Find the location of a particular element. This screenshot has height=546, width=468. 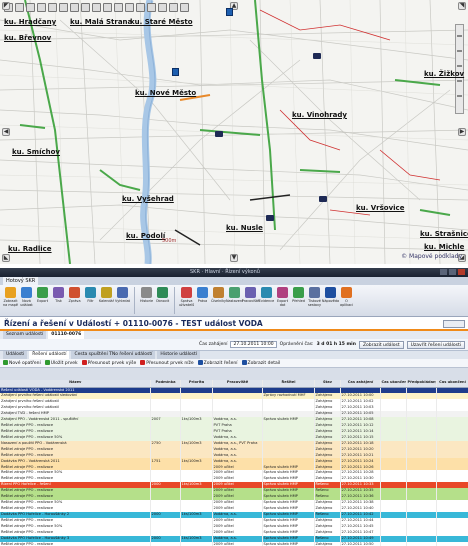

ribbon-button: Nastavení is located at coordinates (234, 300).